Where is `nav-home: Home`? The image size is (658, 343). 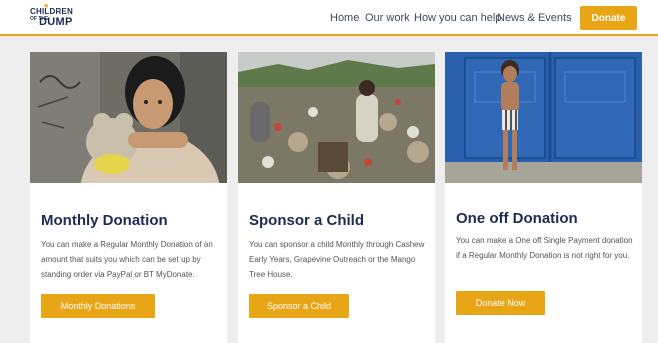 nav-home: Home is located at coordinates (344, 18).